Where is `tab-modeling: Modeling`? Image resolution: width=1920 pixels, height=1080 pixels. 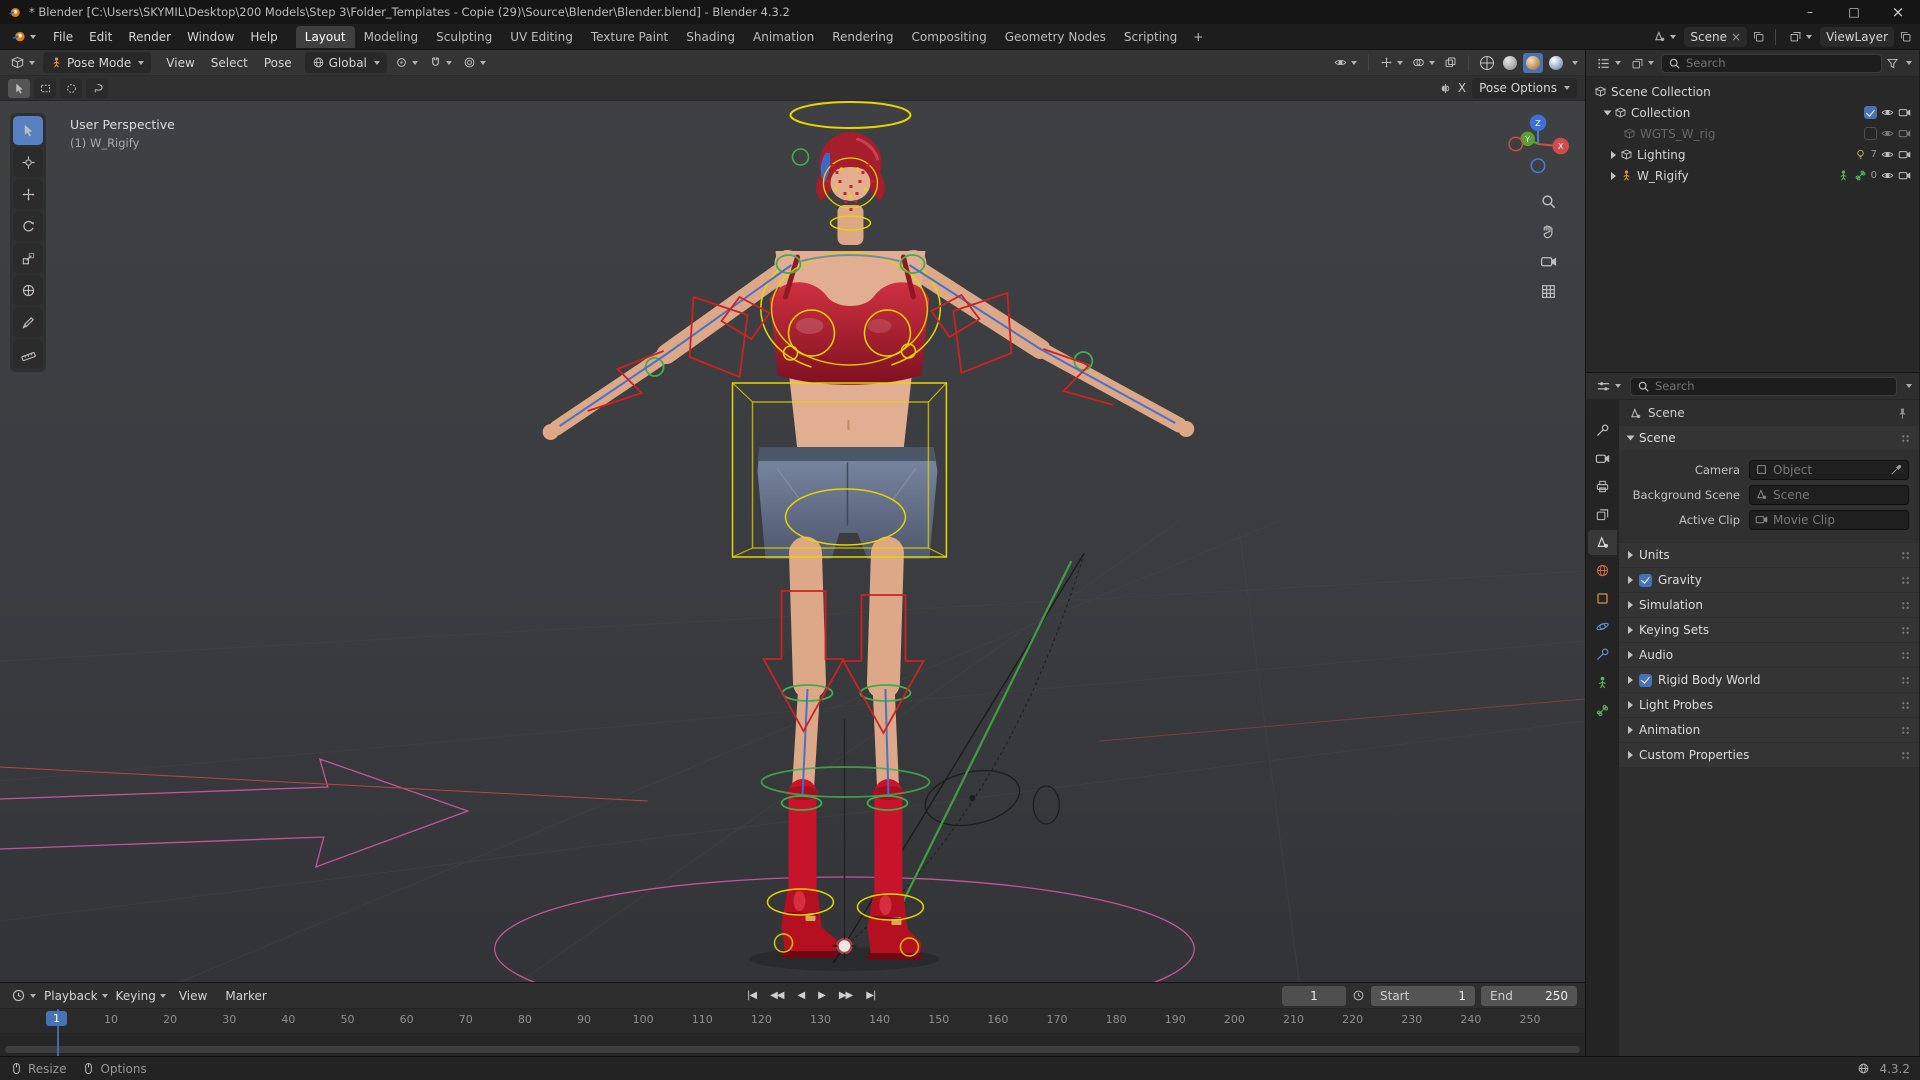 tab-modeling: Modeling is located at coordinates (391, 37).